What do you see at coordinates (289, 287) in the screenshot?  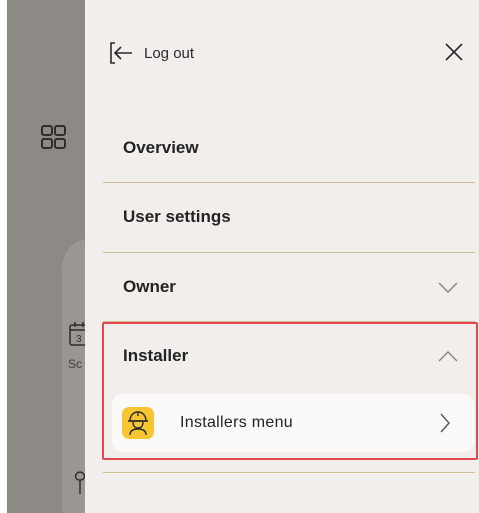 I see `menu-item-owner: Owner` at bounding box center [289, 287].